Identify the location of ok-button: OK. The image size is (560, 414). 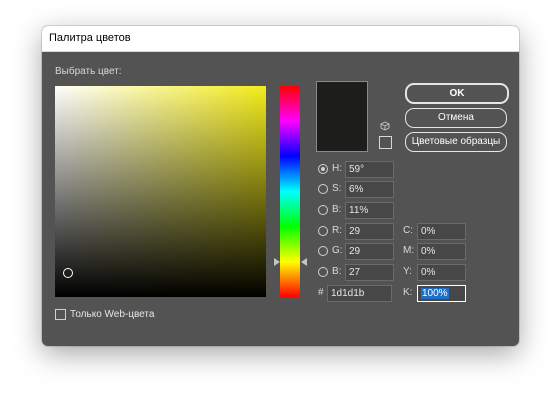
(457, 93).